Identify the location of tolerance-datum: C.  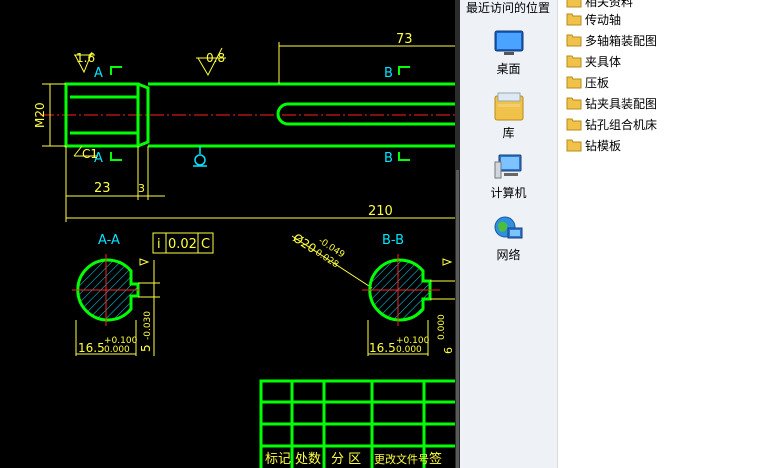
(205, 244).